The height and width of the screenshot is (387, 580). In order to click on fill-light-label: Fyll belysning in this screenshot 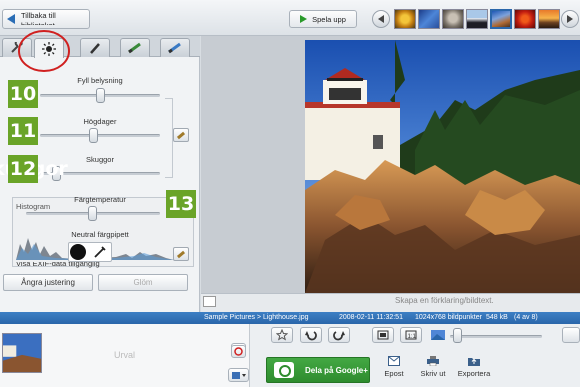, I will do `click(100, 80)`.